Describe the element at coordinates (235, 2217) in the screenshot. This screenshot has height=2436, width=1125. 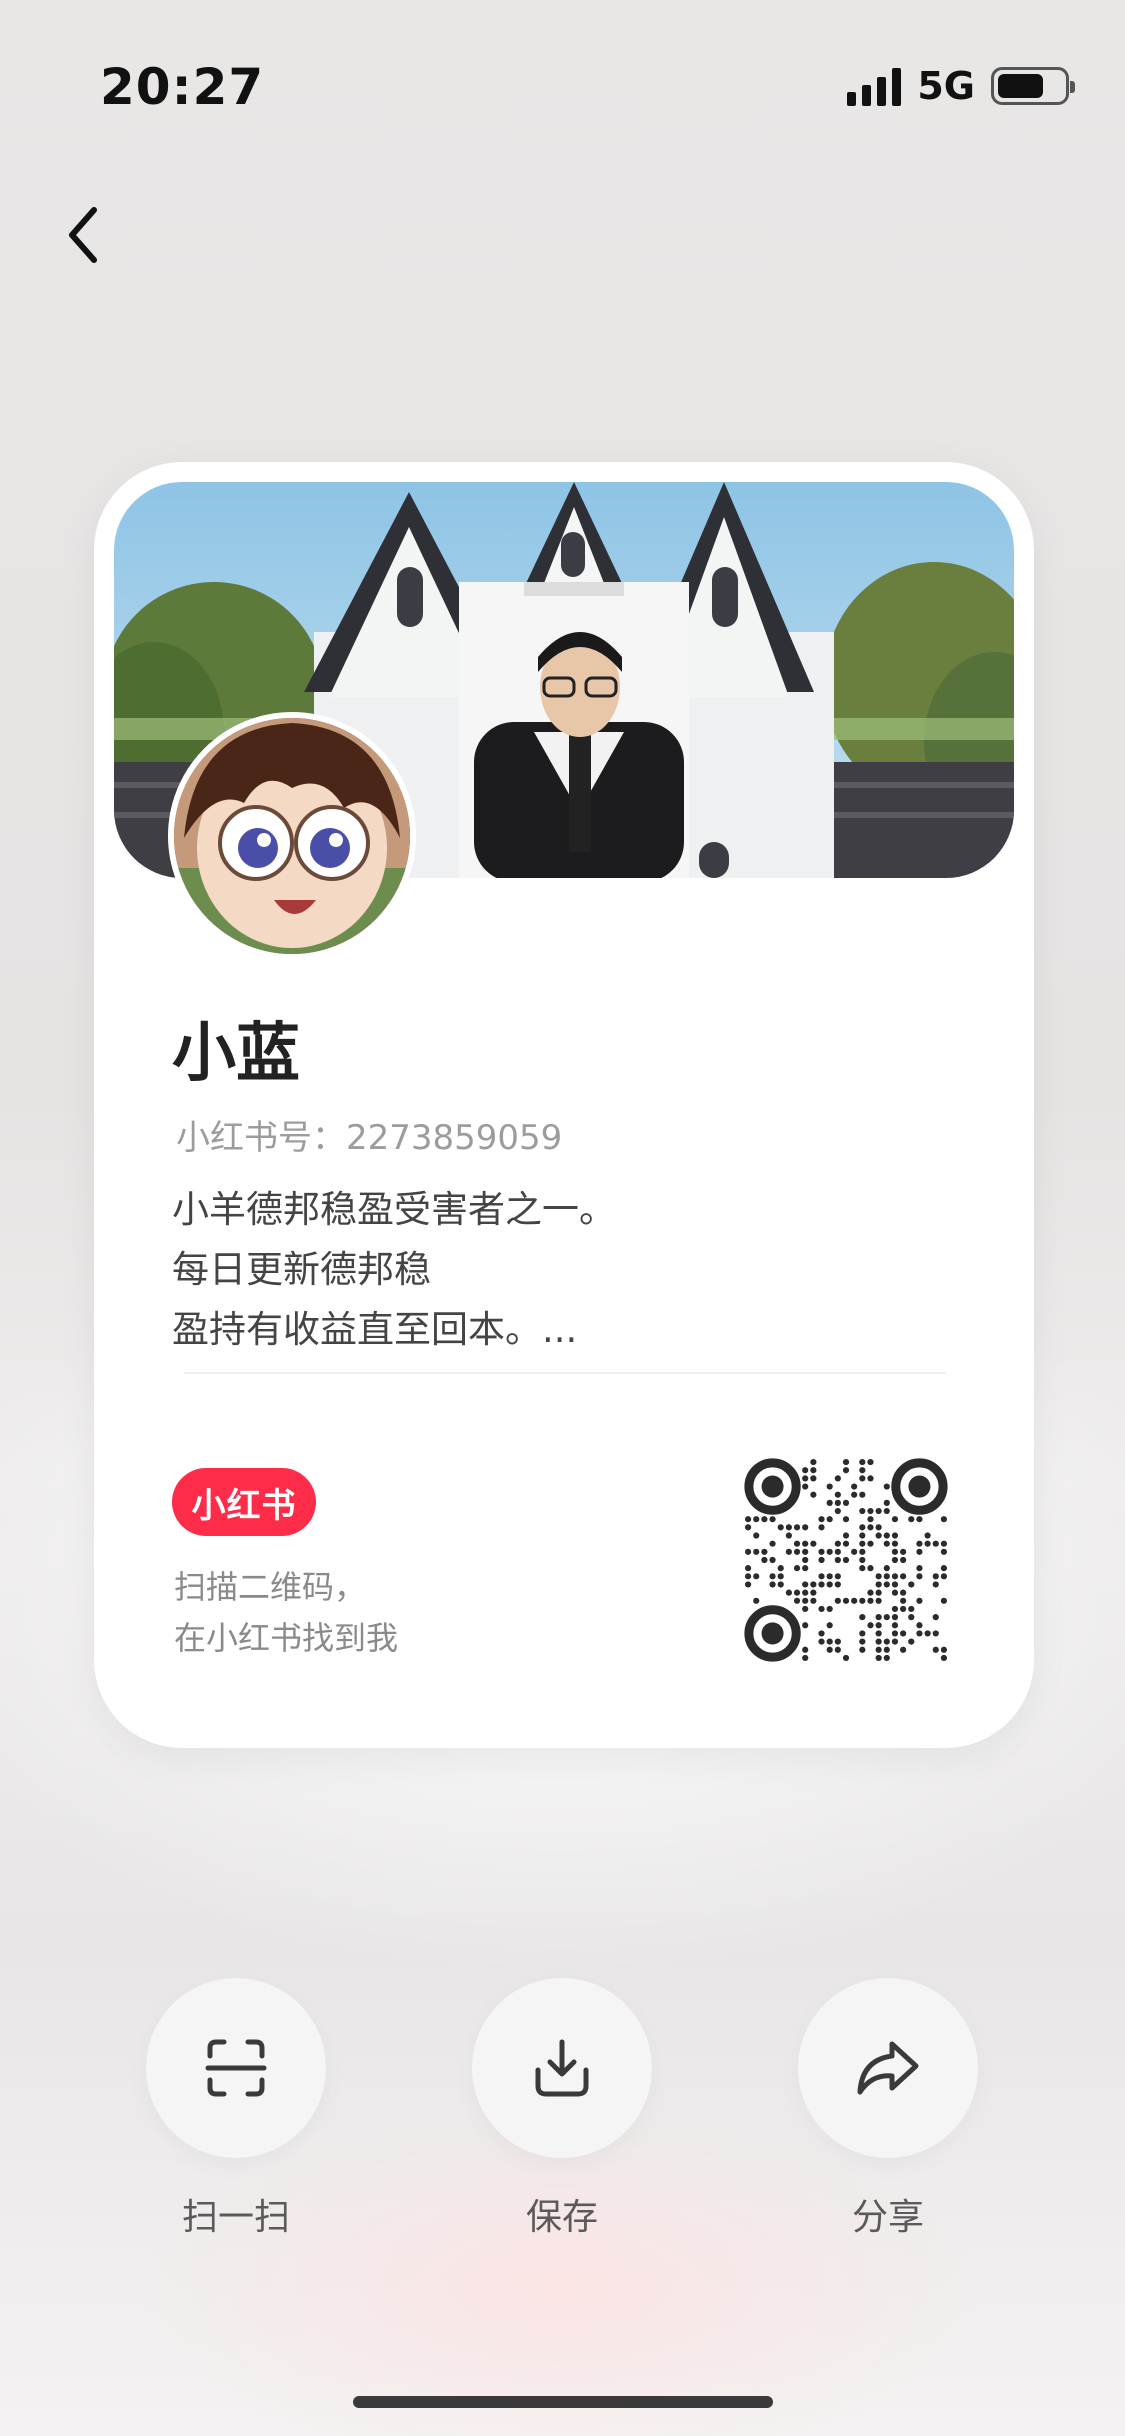
I see `scan-label: 扫一扫` at that location.